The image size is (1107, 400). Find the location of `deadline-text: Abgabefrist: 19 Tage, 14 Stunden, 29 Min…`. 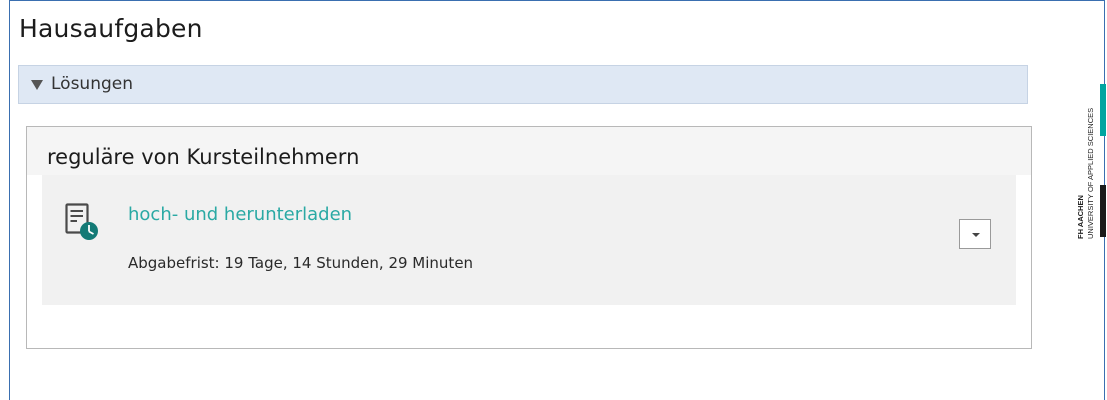

deadline-text: Abgabefrist: 19 Tage, 14 Stunden, 29 Min… is located at coordinates (301, 263).